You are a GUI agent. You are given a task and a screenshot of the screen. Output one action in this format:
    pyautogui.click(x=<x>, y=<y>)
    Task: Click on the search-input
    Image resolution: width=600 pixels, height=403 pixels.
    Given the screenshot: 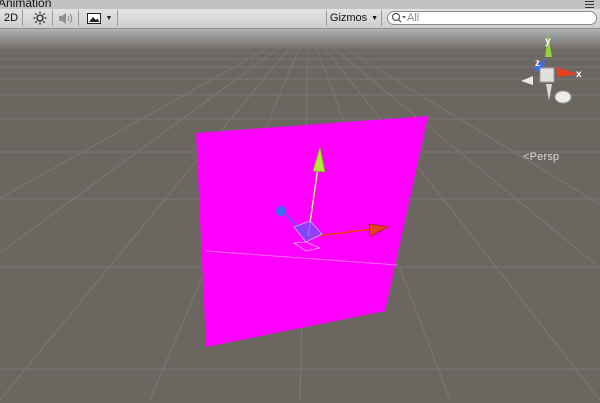 What is the action you would take?
    pyautogui.click(x=497, y=18)
    